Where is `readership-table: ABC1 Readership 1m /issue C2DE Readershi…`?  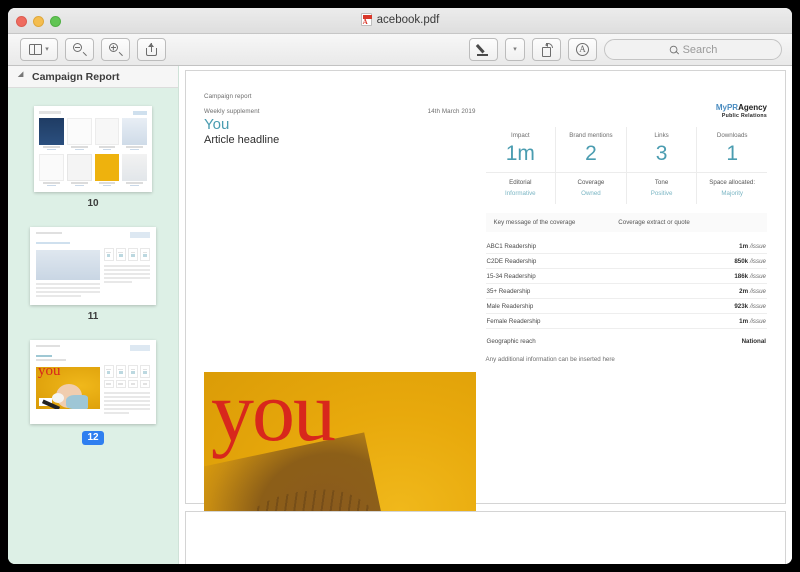 readership-table: ABC1 Readership 1m /issue C2DE Readershi… is located at coordinates (626, 293).